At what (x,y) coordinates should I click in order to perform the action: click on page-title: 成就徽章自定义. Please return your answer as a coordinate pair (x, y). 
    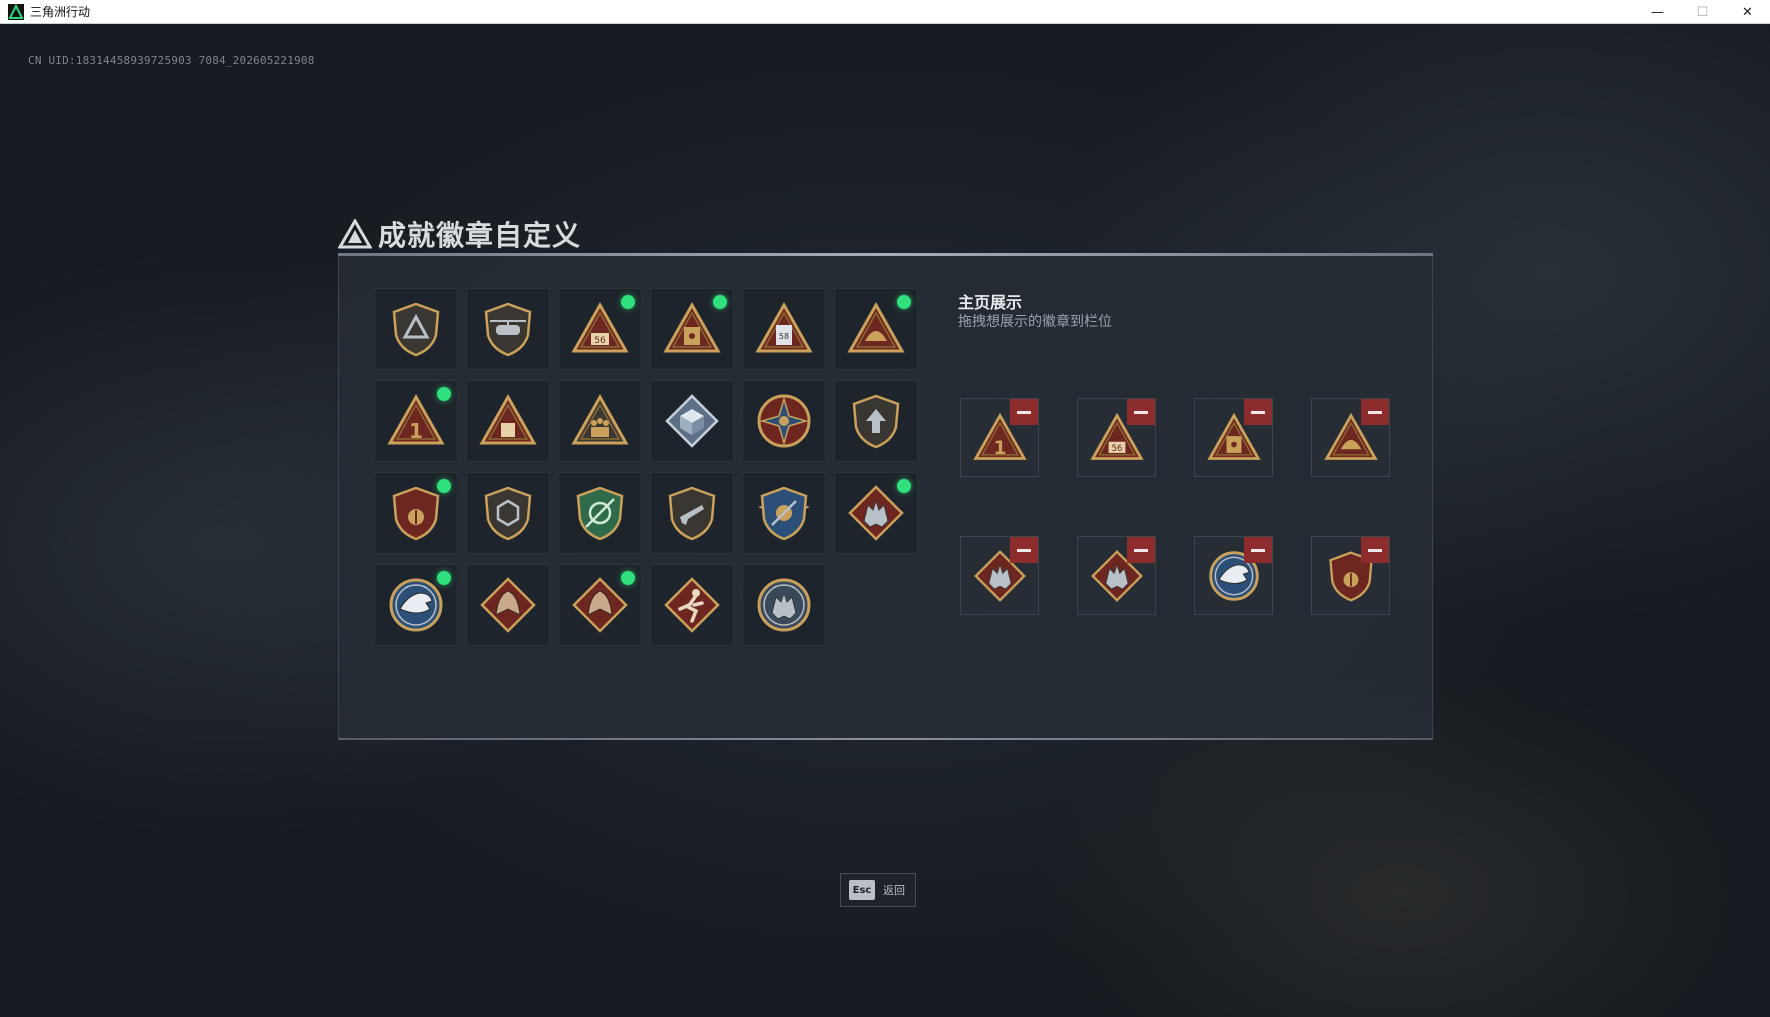
    Looking at the image, I should click on (480, 235).